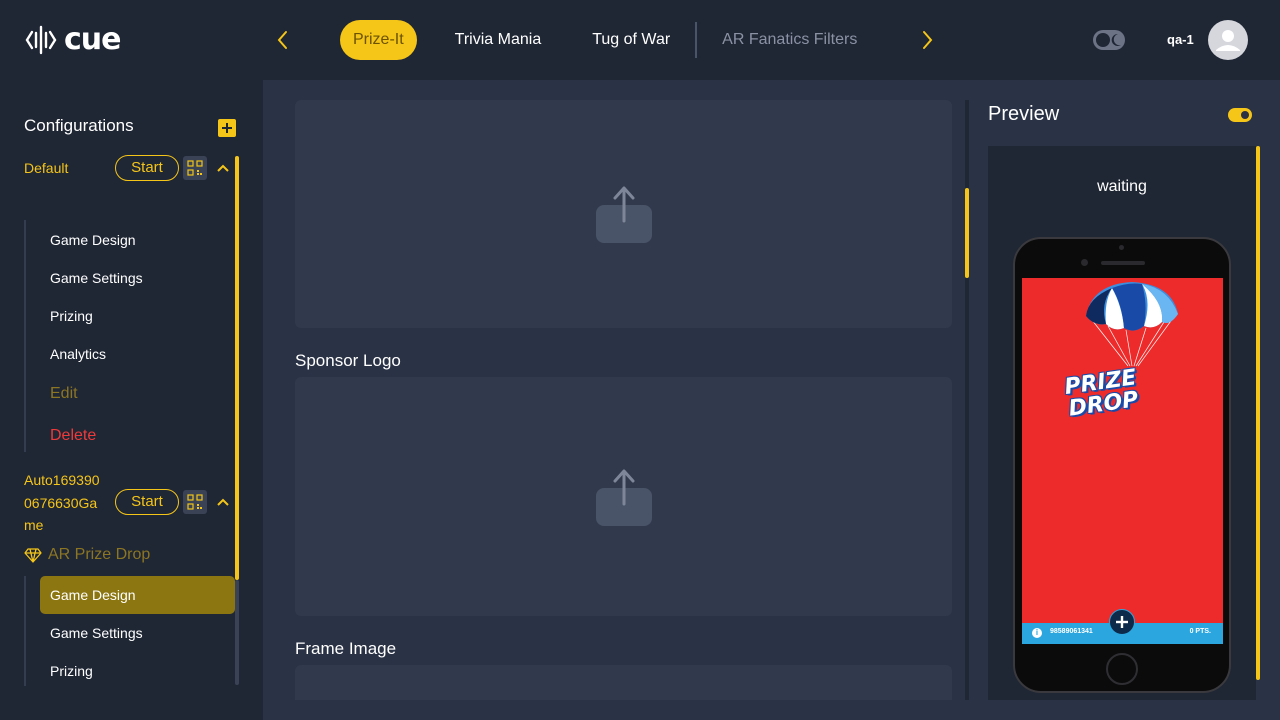  I want to click on tab-divider, so click(696, 40).